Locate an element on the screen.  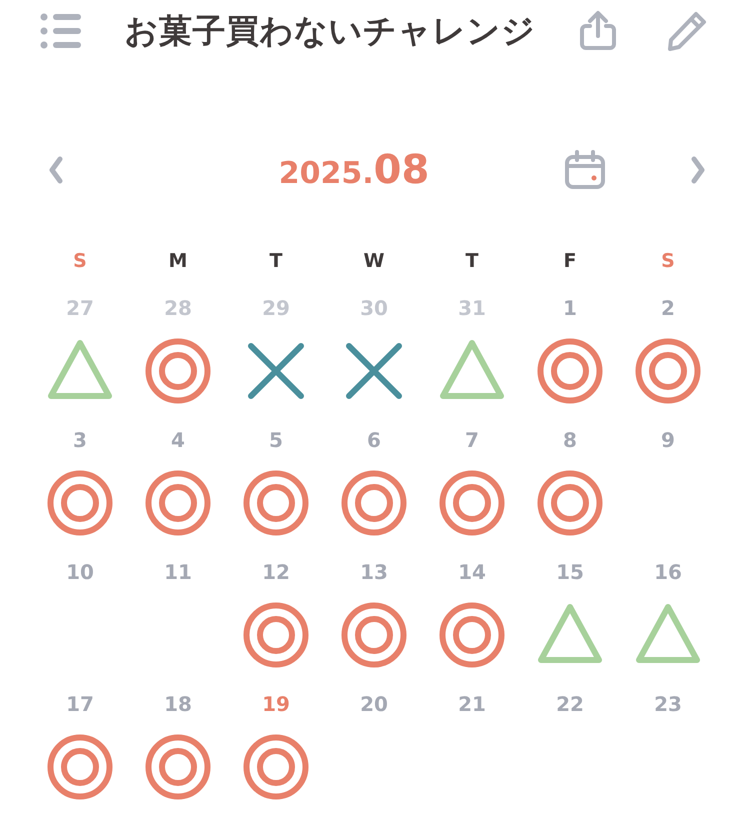
day-number: 3 is located at coordinates (80, 441).